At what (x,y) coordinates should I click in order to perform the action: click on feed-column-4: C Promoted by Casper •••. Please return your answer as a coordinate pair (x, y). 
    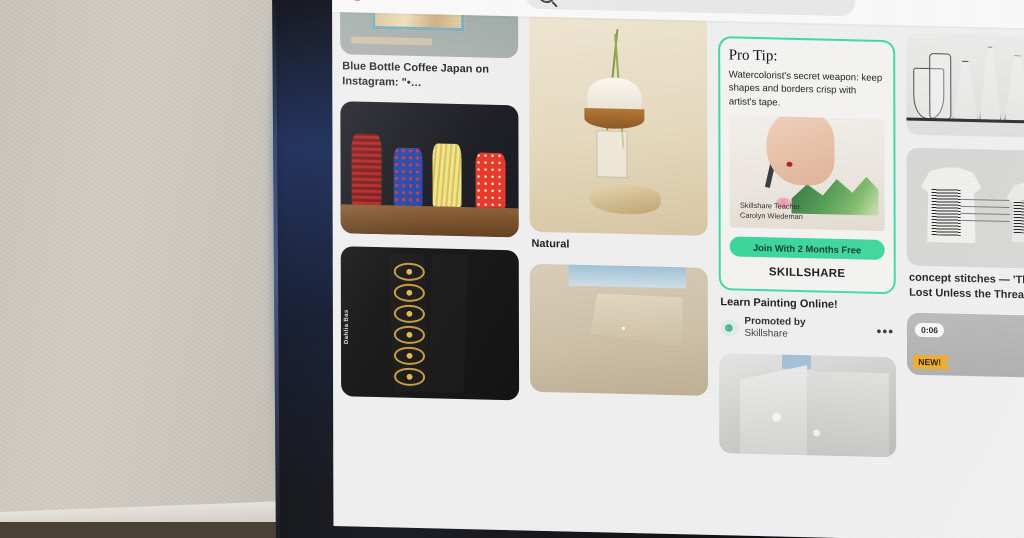
    Looking at the image, I should click on (965, 269).